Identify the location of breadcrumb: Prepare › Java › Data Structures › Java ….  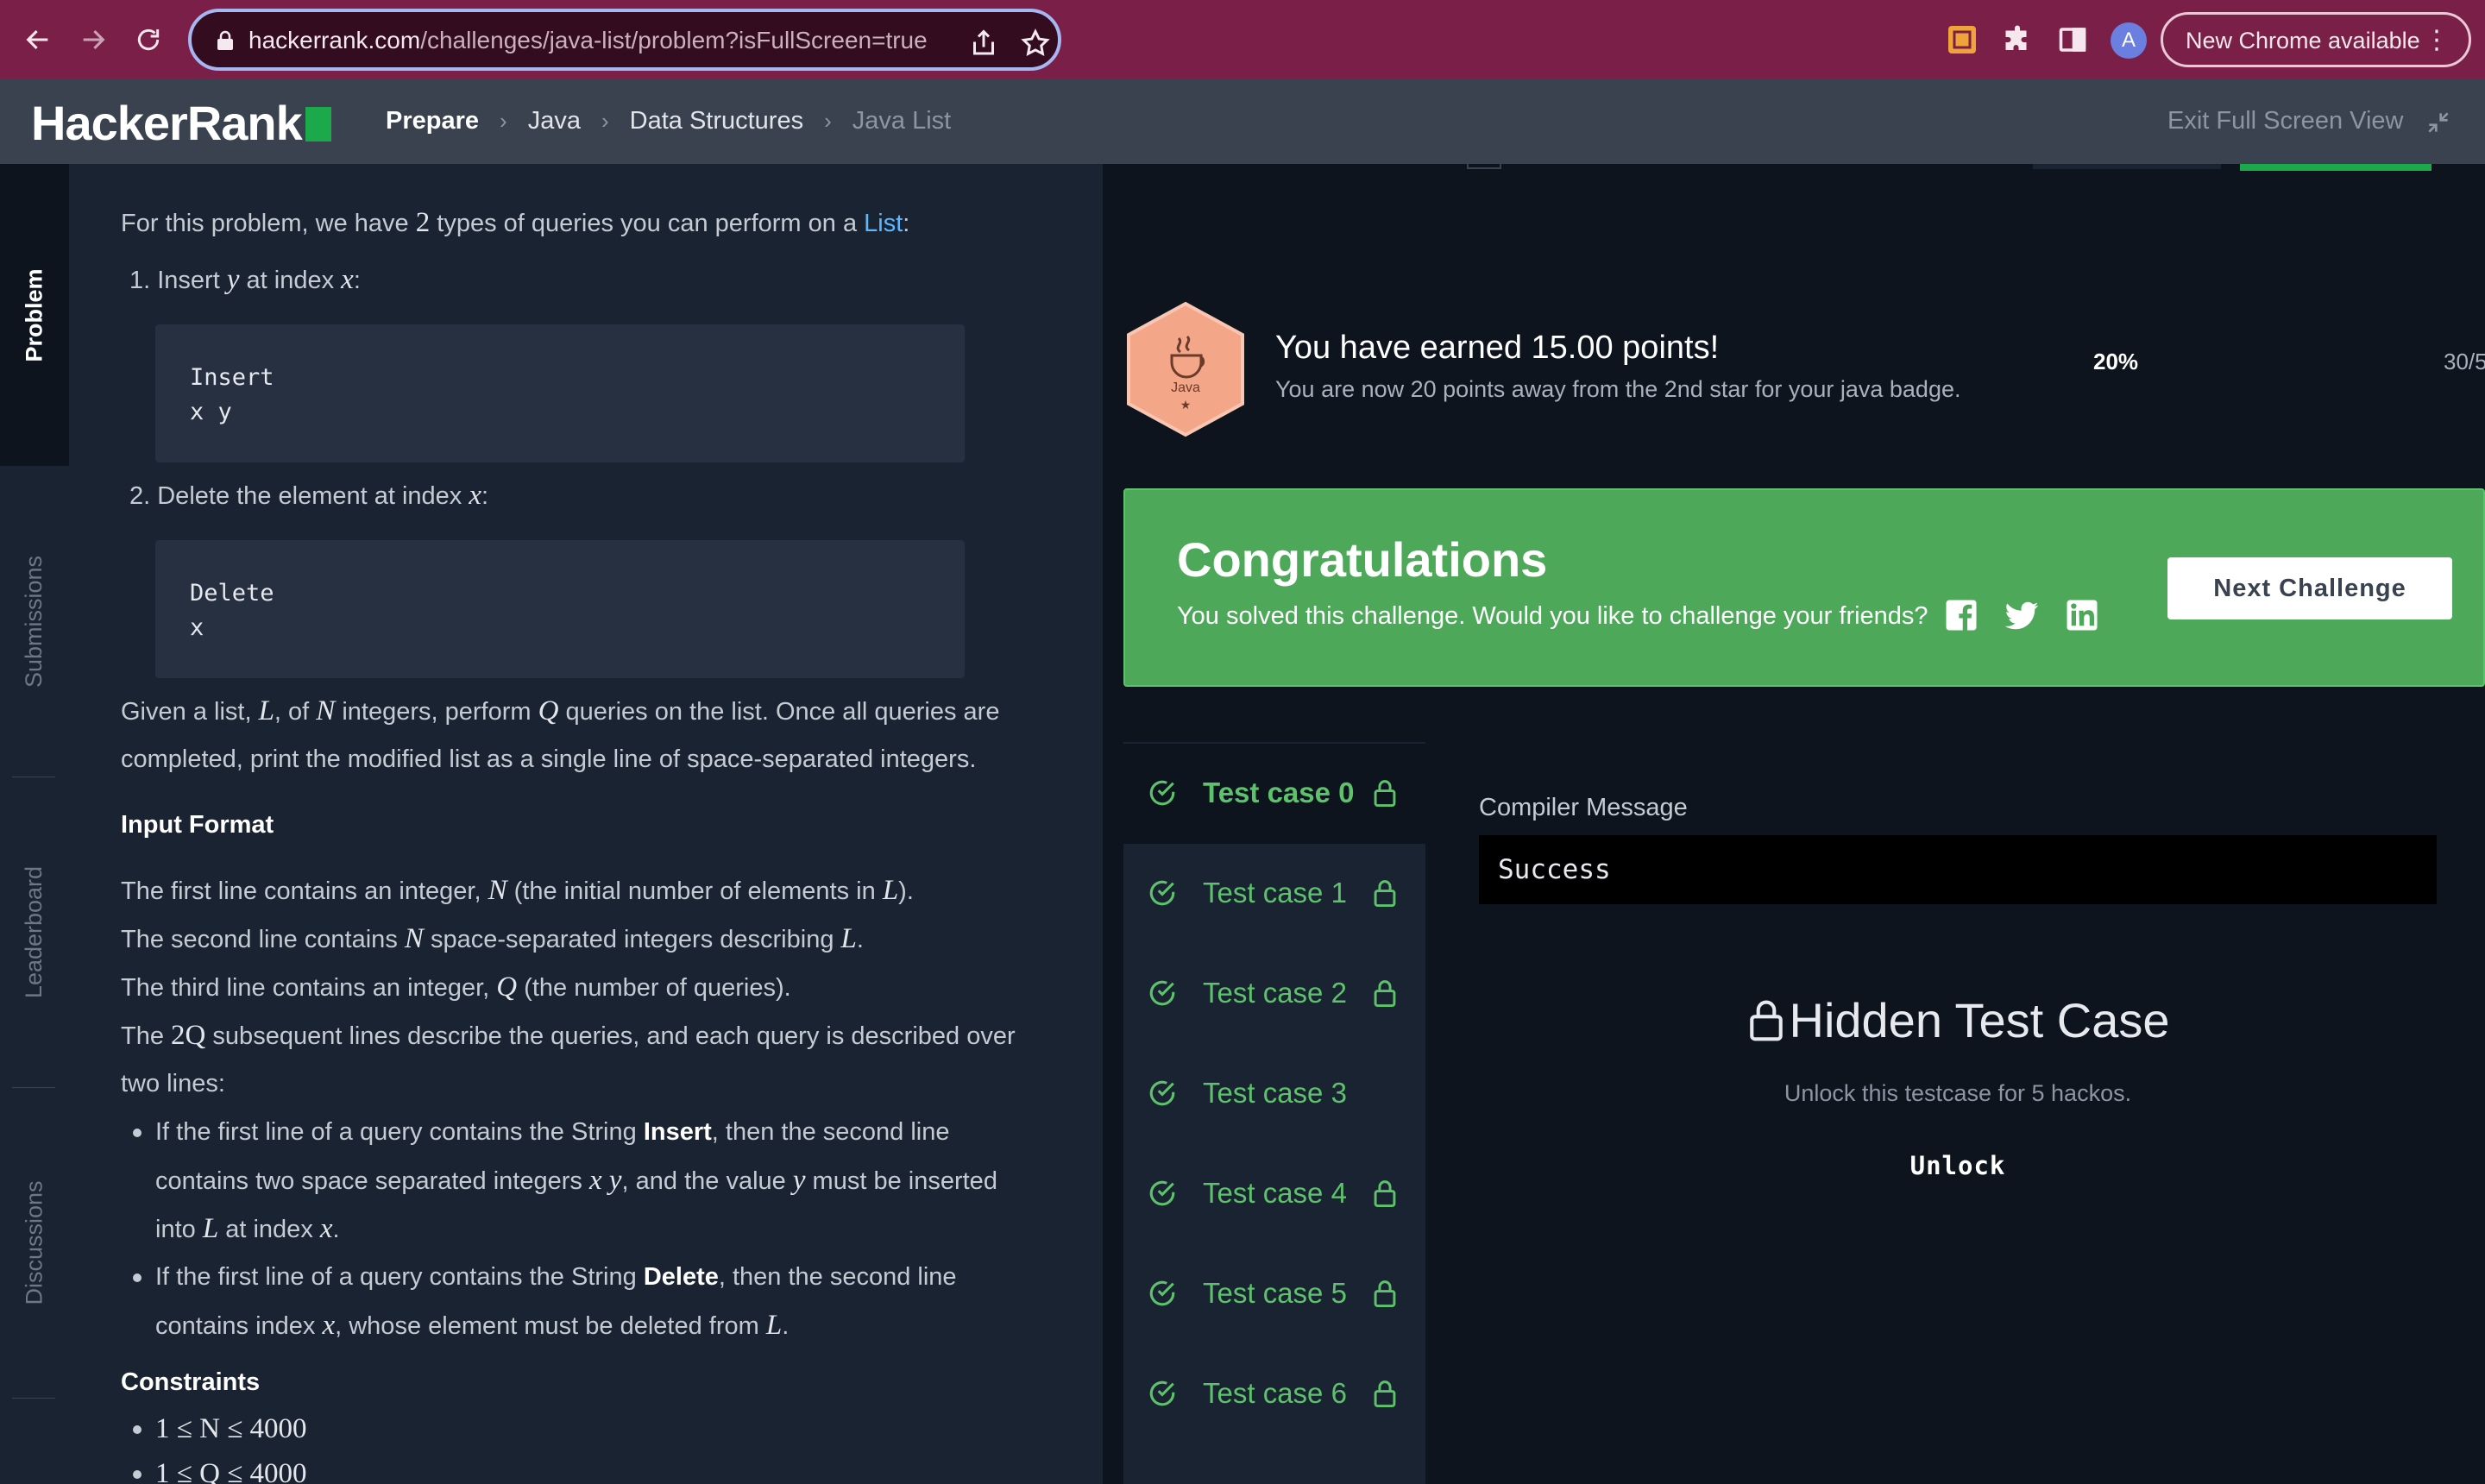
(668, 121).